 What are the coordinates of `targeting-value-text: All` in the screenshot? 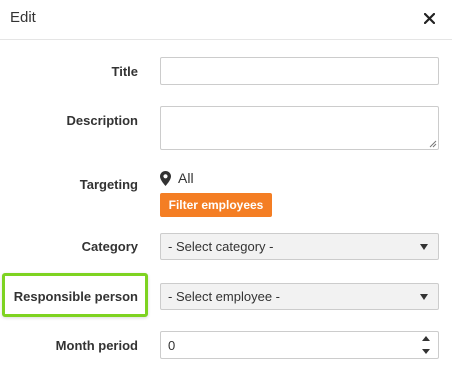 It's located at (186, 178).